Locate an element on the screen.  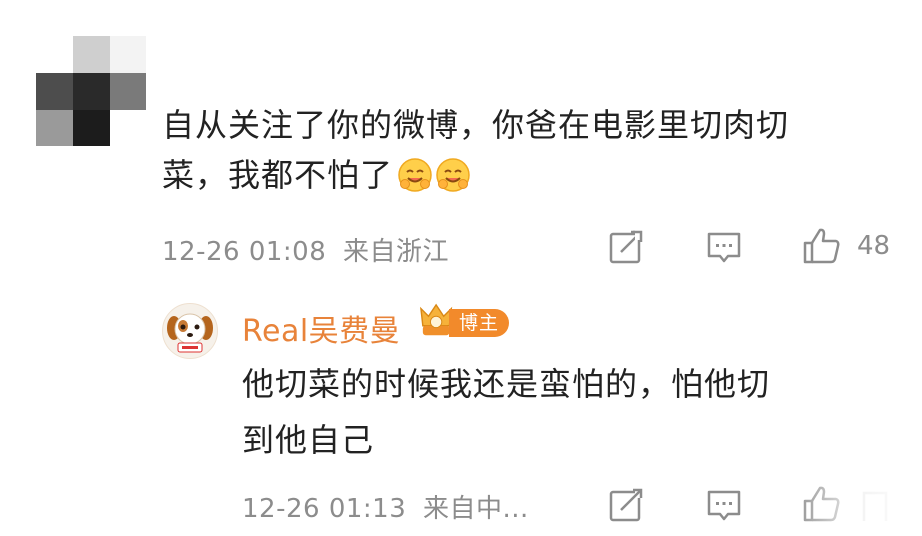
reply-author-avatar is located at coordinates (190, 331).